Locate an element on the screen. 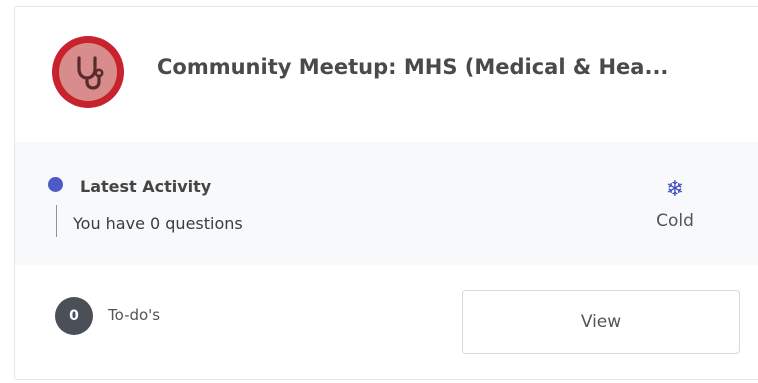  activity-status-dot is located at coordinates (55, 184).